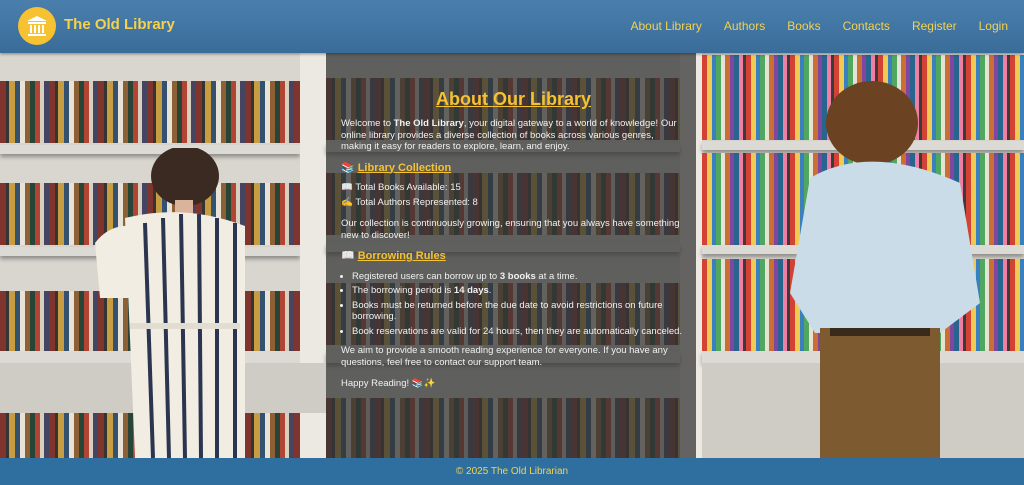  Describe the element at coordinates (885, 269) in the screenshot. I see `reader-man-figure` at that location.